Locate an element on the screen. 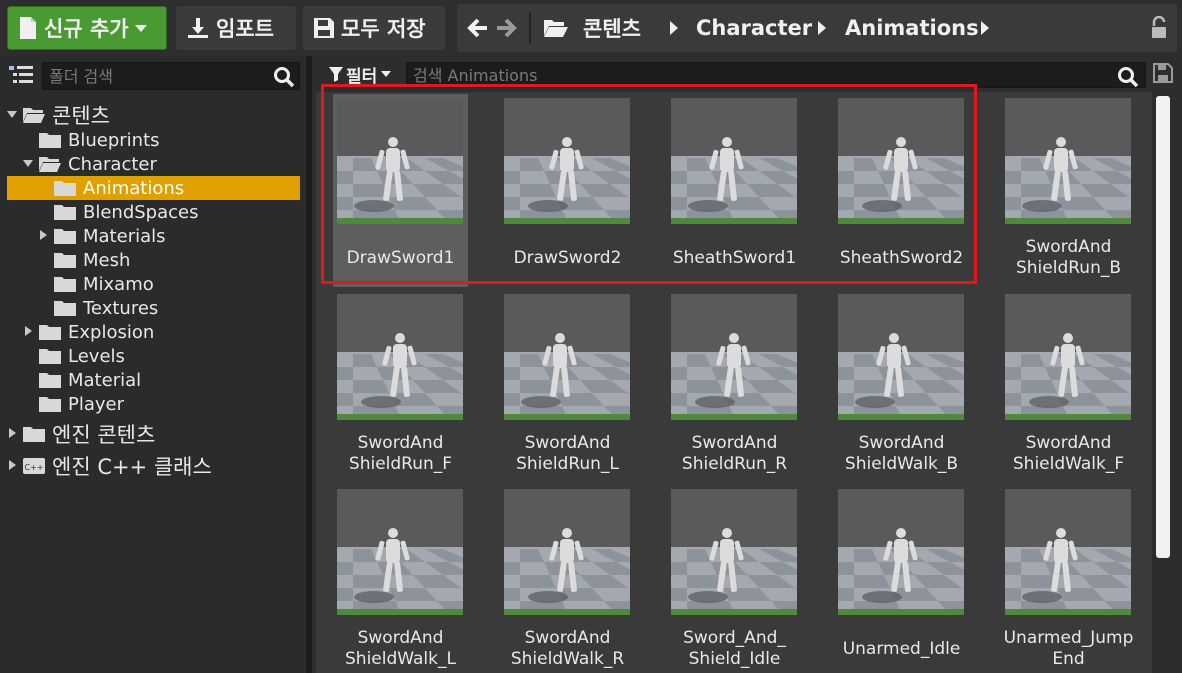 This screenshot has height=673, width=1182. add-new-label: 신규 추가 is located at coordinates (86, 29).